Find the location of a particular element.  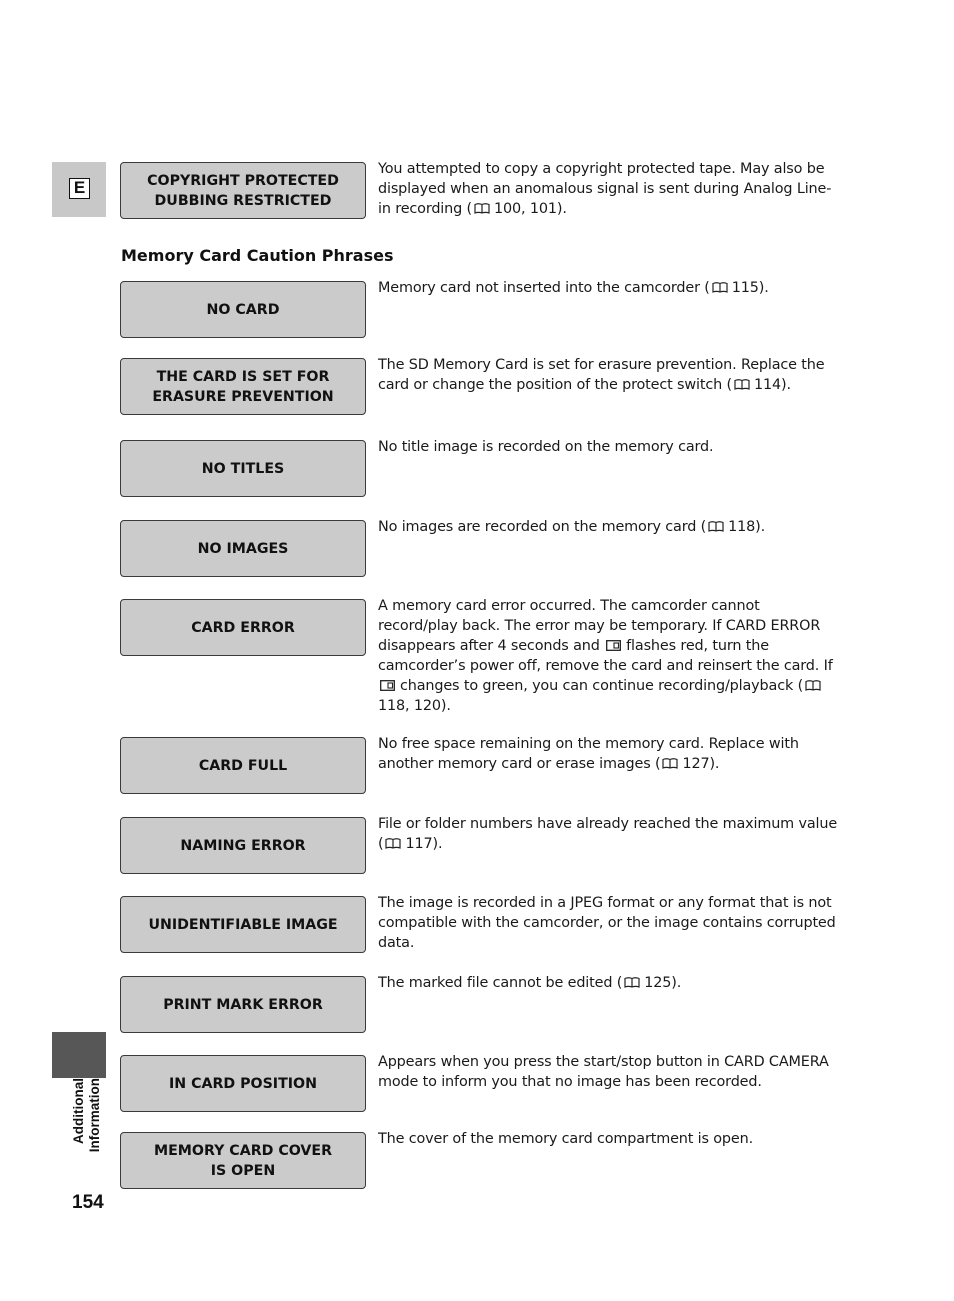

caution-phrase-box: NO CARD is located at coordinates (243, 309).